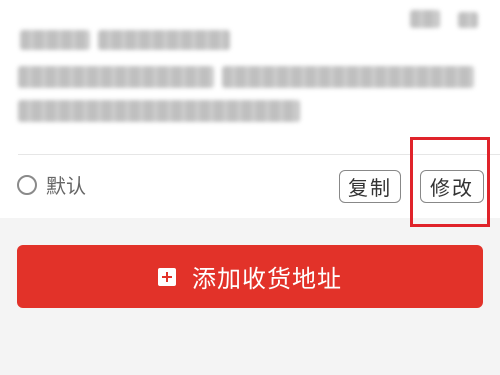  I want to click on recipient-name-redacted, so click(55, 40).